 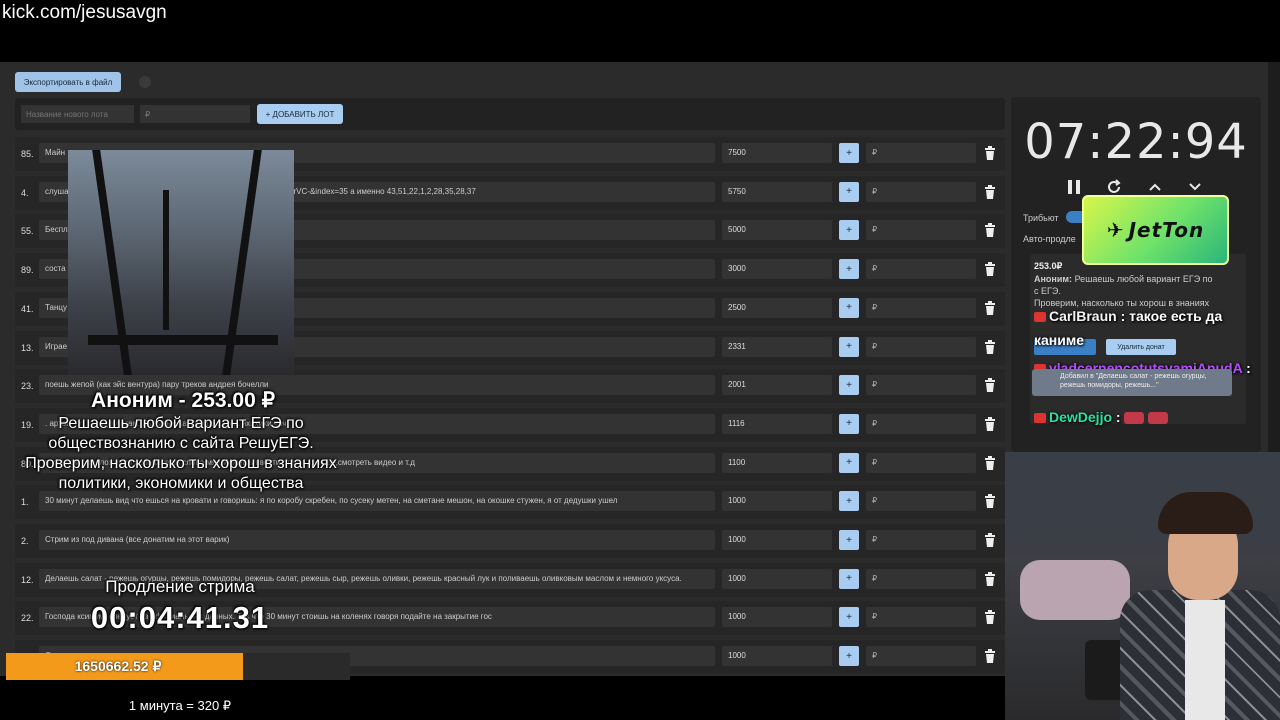 What do you see at coordinates (1205, 513) in the screenshot?
I see `webcam-streamer-hair` at bounding box center [1205, 513].